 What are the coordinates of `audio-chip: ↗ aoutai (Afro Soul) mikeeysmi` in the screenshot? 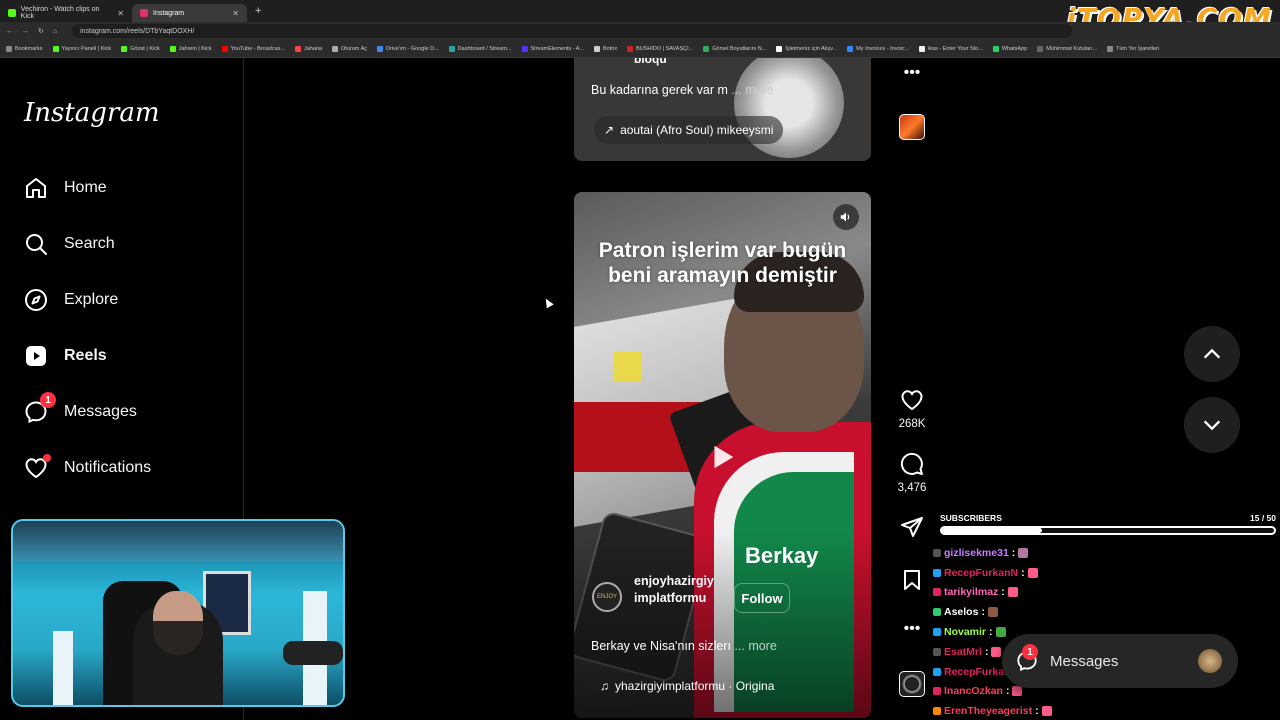 It's located at (689, 130).